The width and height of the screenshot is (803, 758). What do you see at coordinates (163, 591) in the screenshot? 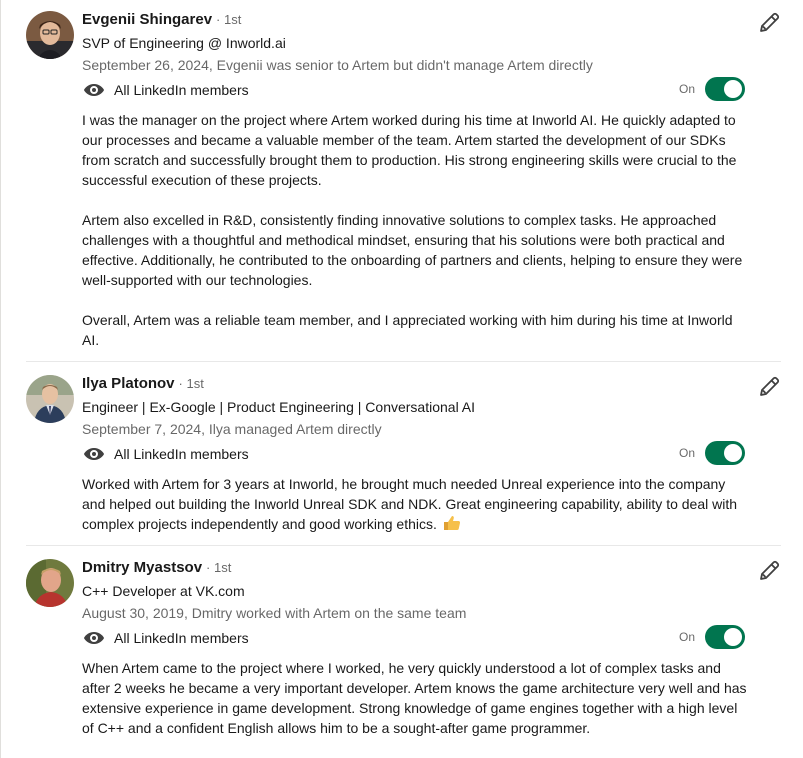
I see `recommender-headline: C++ Developer at VK.com` at bounding box center [163, 591].